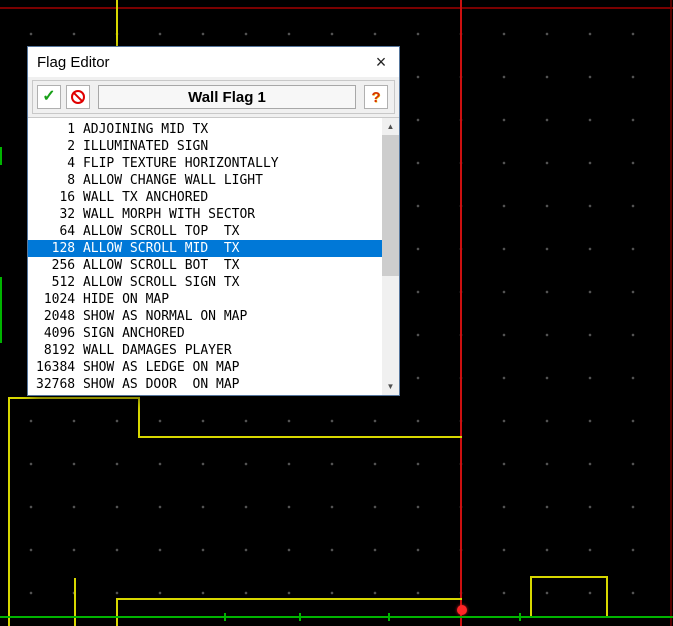  I want to click on flag-value: 16384, so click(56, 367).